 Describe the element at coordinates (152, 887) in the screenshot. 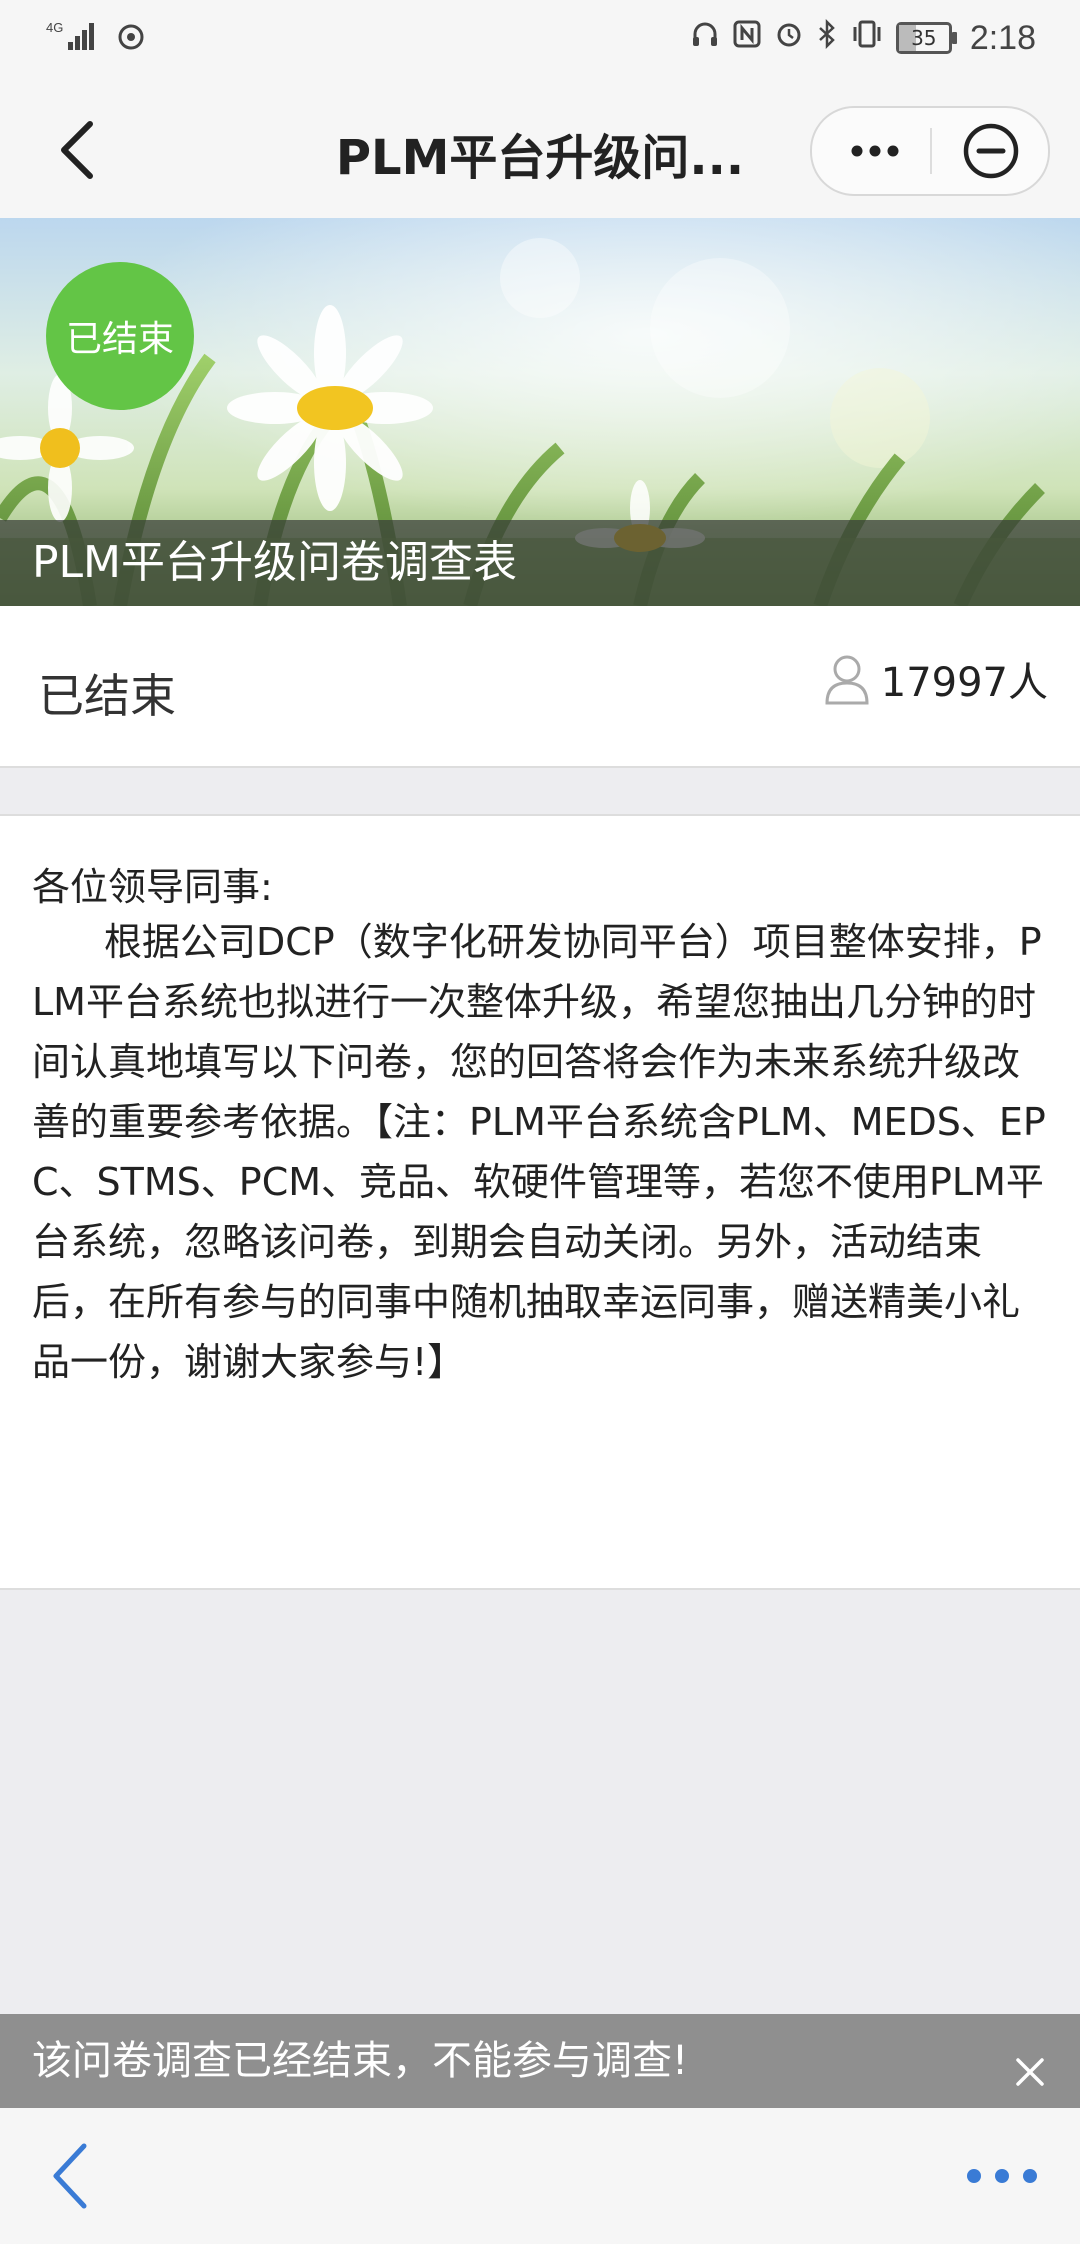

I see `description-greeting: 各位领导同事:` at that location.